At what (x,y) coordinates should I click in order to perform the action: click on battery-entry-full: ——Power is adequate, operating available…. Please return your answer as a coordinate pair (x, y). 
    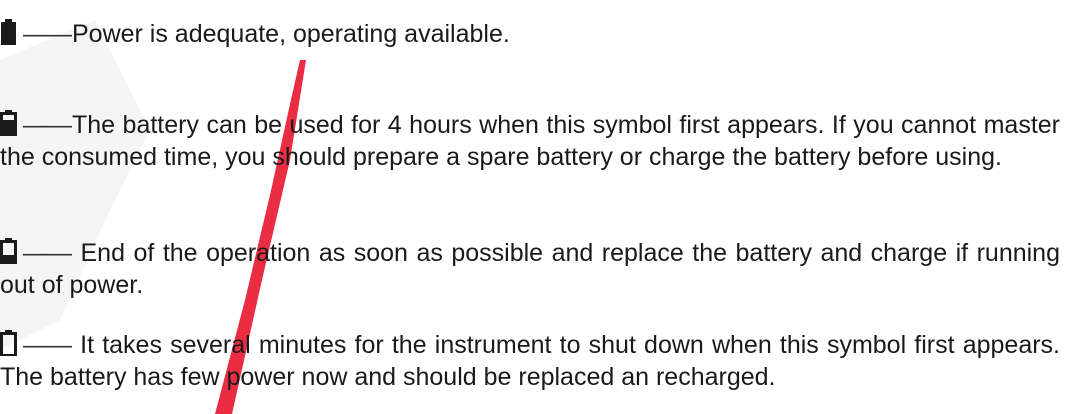
    Looking at the image, I should click on (530, 34).